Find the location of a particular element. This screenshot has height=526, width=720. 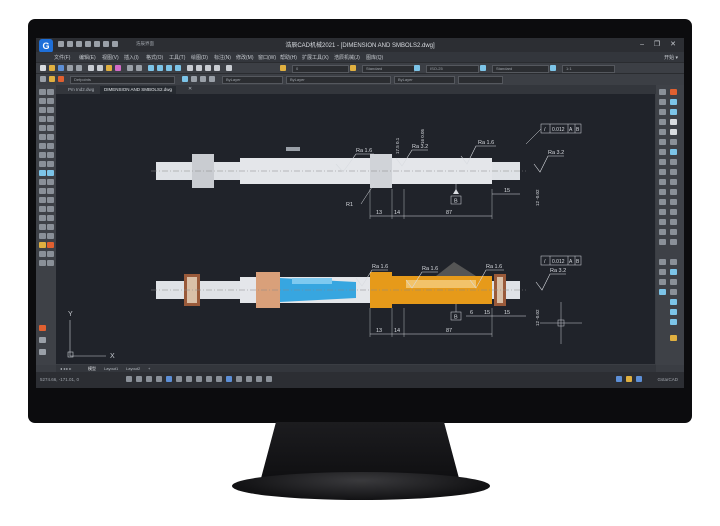

view-left-icon is located at coordinates (662, 272).